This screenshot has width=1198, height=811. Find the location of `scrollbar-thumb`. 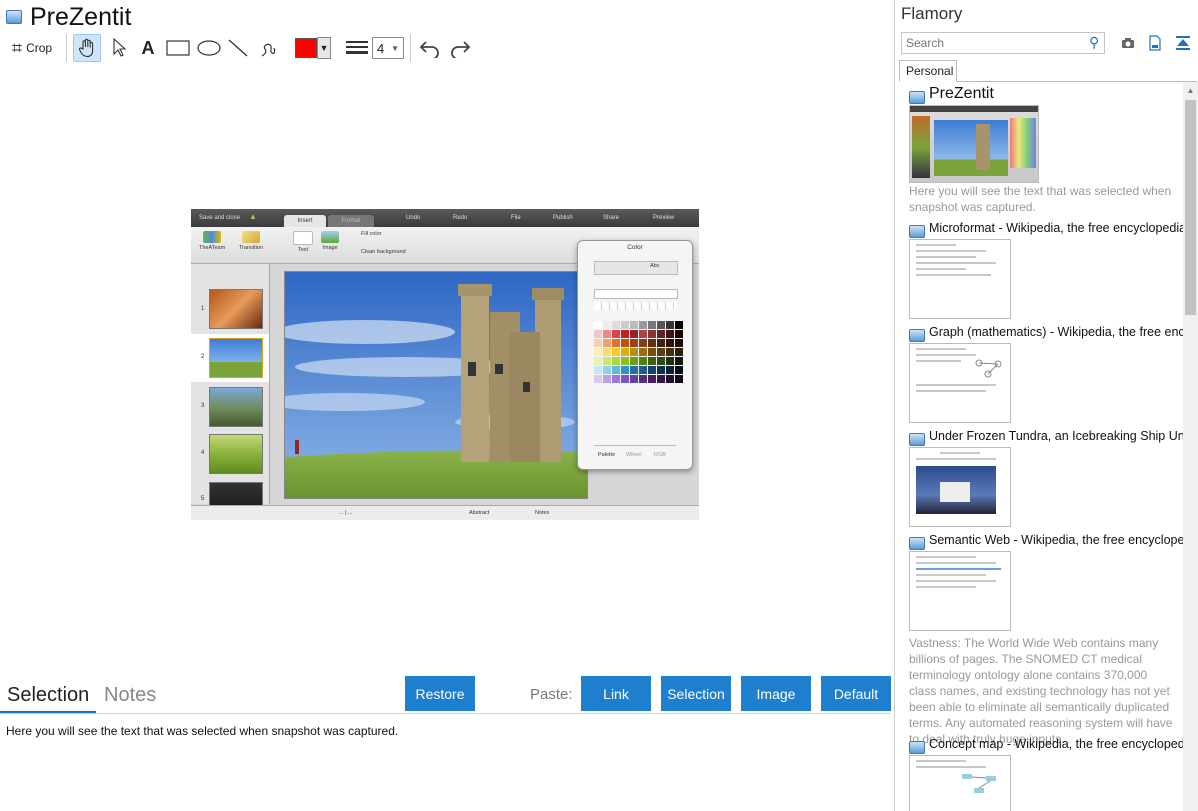

scrollbar-thumb is located at coordinates (1190, 207).